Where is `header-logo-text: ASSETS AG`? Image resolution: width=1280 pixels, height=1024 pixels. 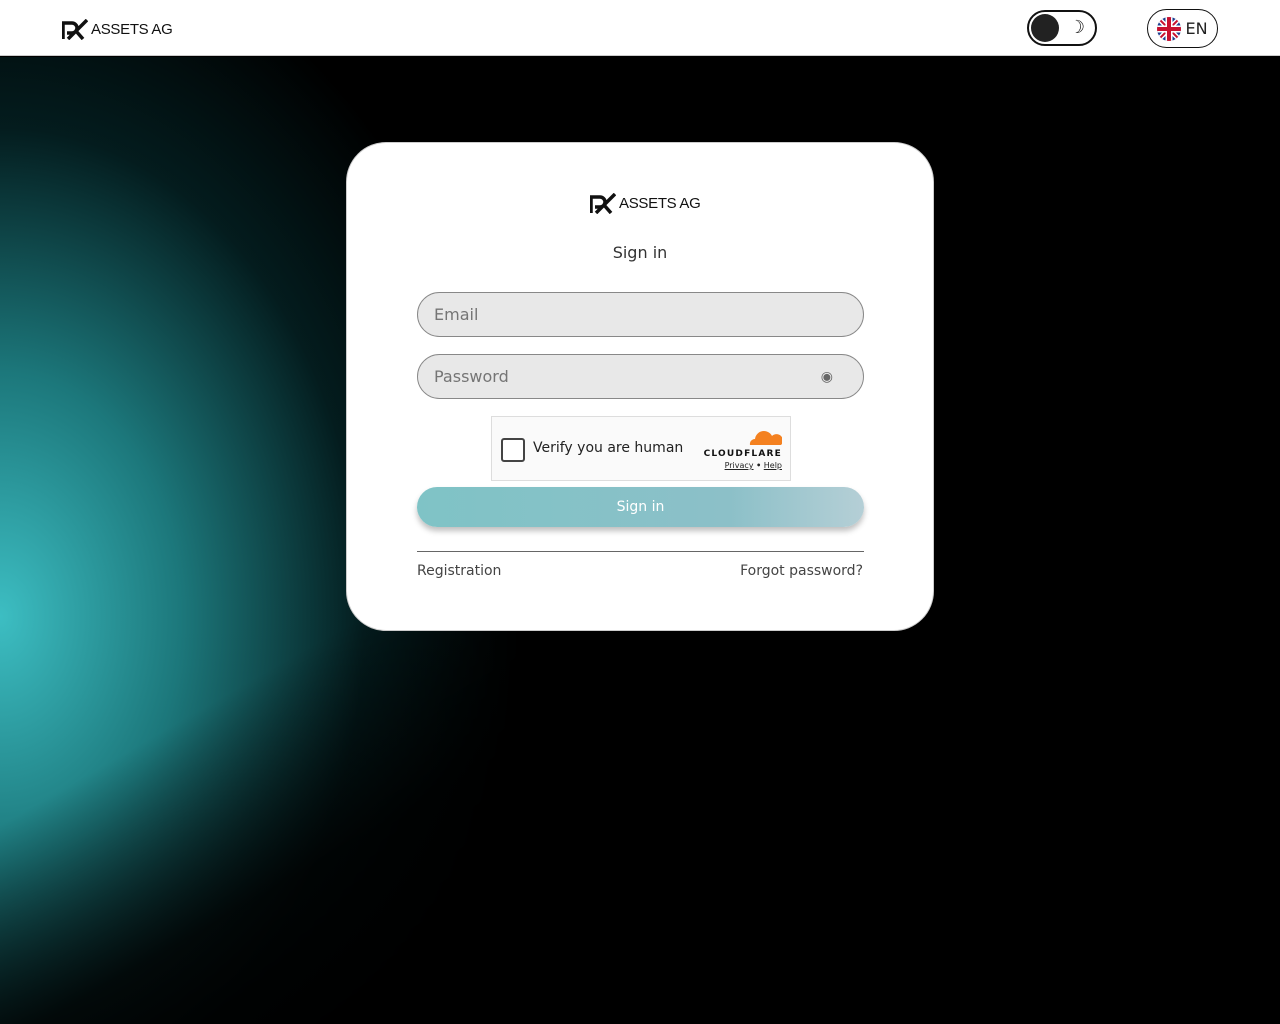 header-logo-text: ASSETS AG is located at coordinates (132, 29).